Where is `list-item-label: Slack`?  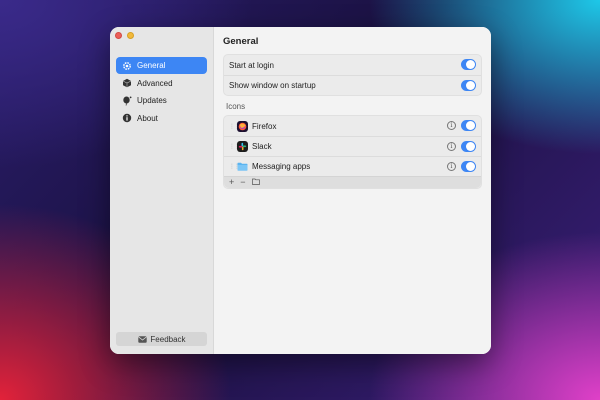 list-item-label: Slack is located at coordinates (262, 146).